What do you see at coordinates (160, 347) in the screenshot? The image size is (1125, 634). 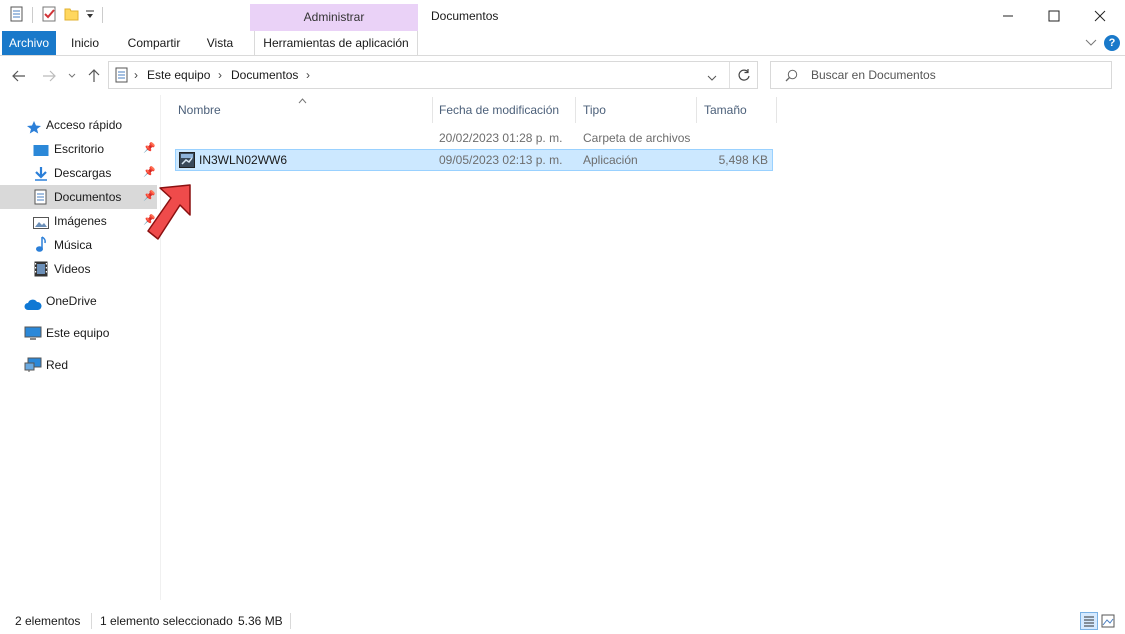 I see `pane-divider` at bounding box center [160, 347].